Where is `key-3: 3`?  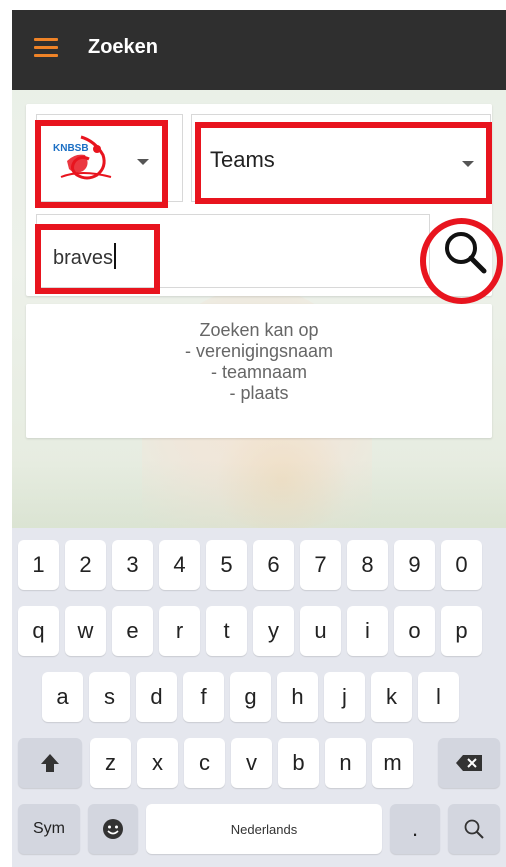
key-3: 3 is located at coordinates (132, 565).